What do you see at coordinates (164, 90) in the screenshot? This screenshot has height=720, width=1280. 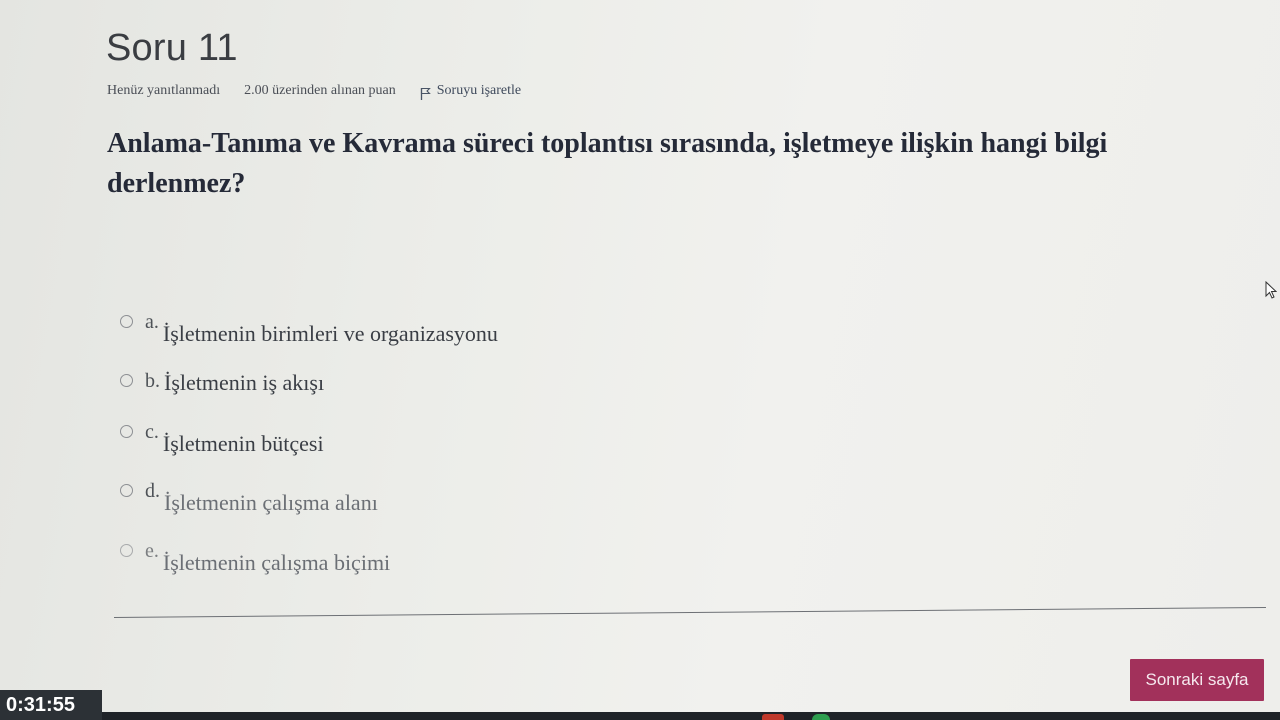 I see `answer-status: Henüz yanıtlanmadı` at bounding box center [164, 90].